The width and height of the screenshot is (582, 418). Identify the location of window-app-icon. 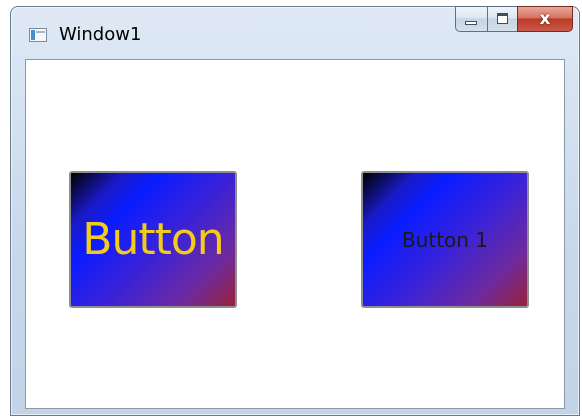
(38, 35).